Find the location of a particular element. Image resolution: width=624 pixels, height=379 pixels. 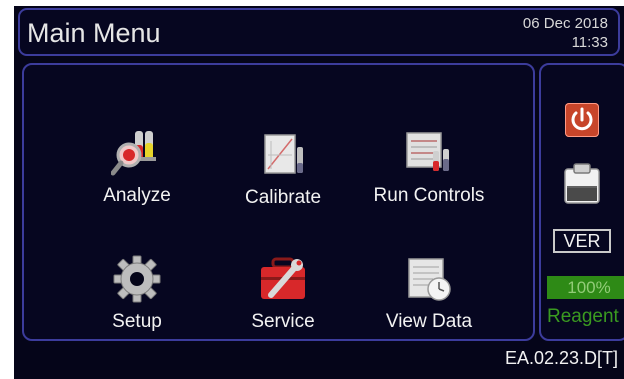

ver-button: VER is located at coordinates (582, 241).